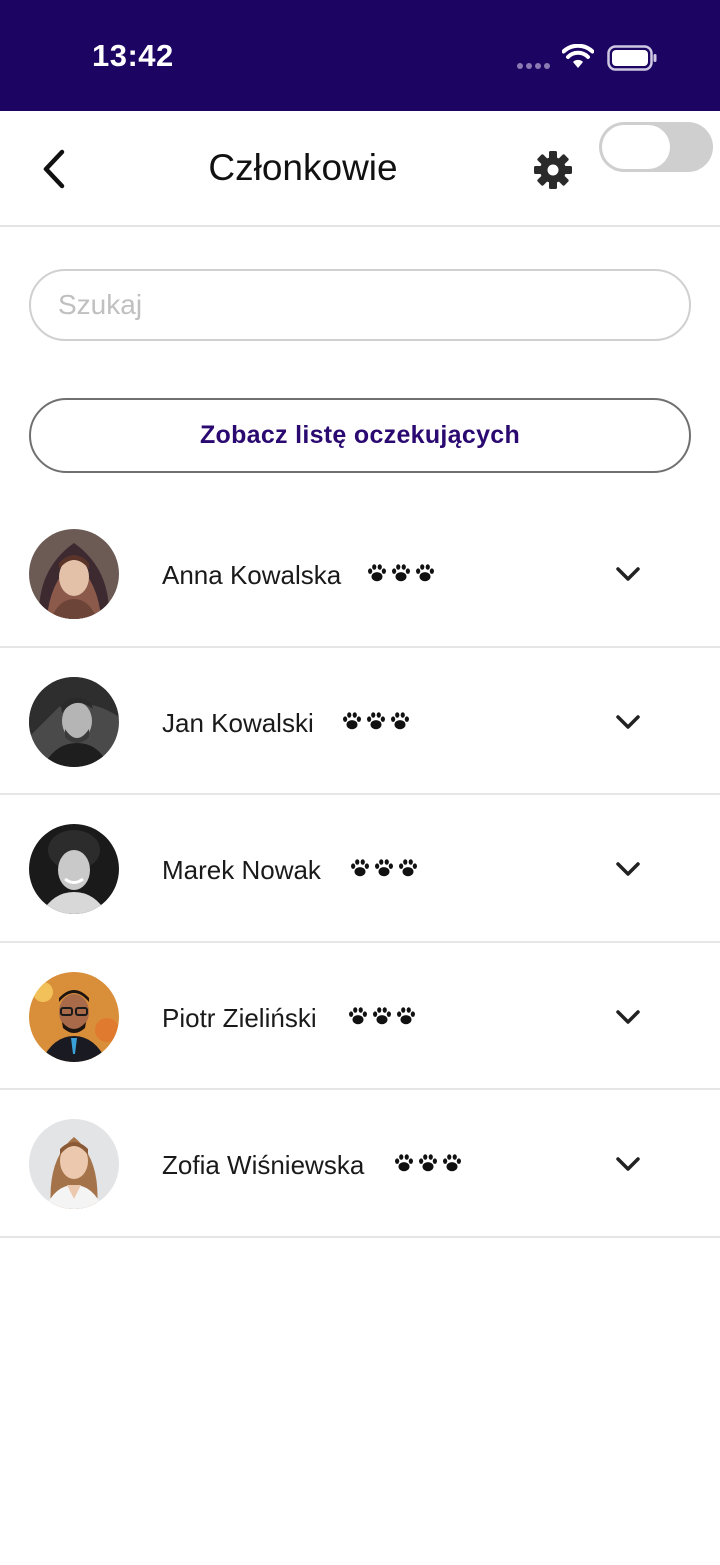  I want to click on member-row: Jan Kowalski, so click(360, 721).